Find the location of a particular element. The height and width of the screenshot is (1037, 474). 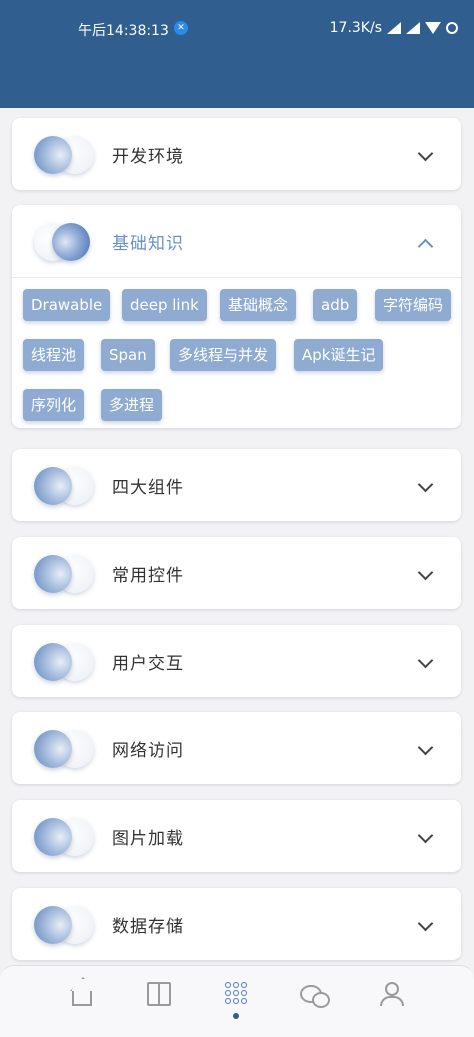

tag-chip: 多线程与并发 is located at coordinates (223, 355).